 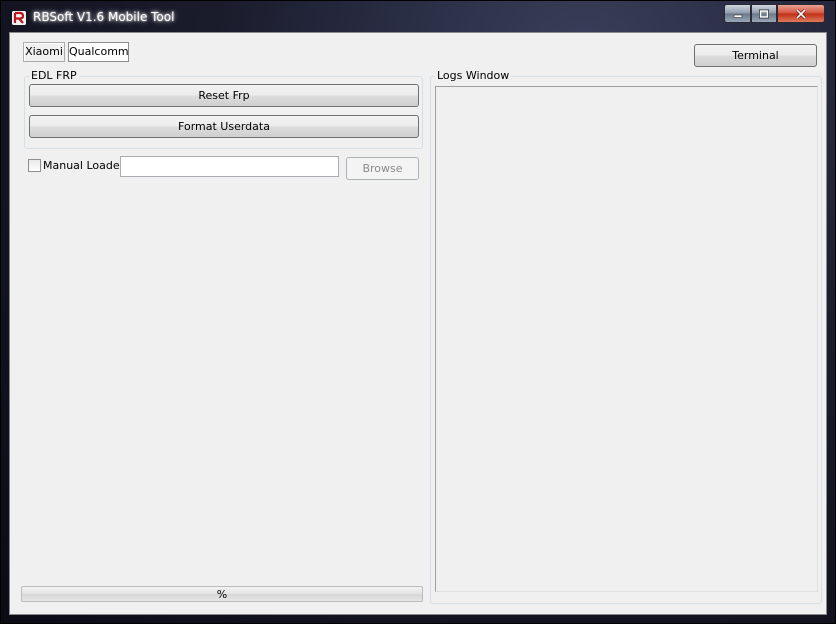 I want to click on title-bar: RBSoft V1.6 Mobile Tool, so click(x=418, y=17).